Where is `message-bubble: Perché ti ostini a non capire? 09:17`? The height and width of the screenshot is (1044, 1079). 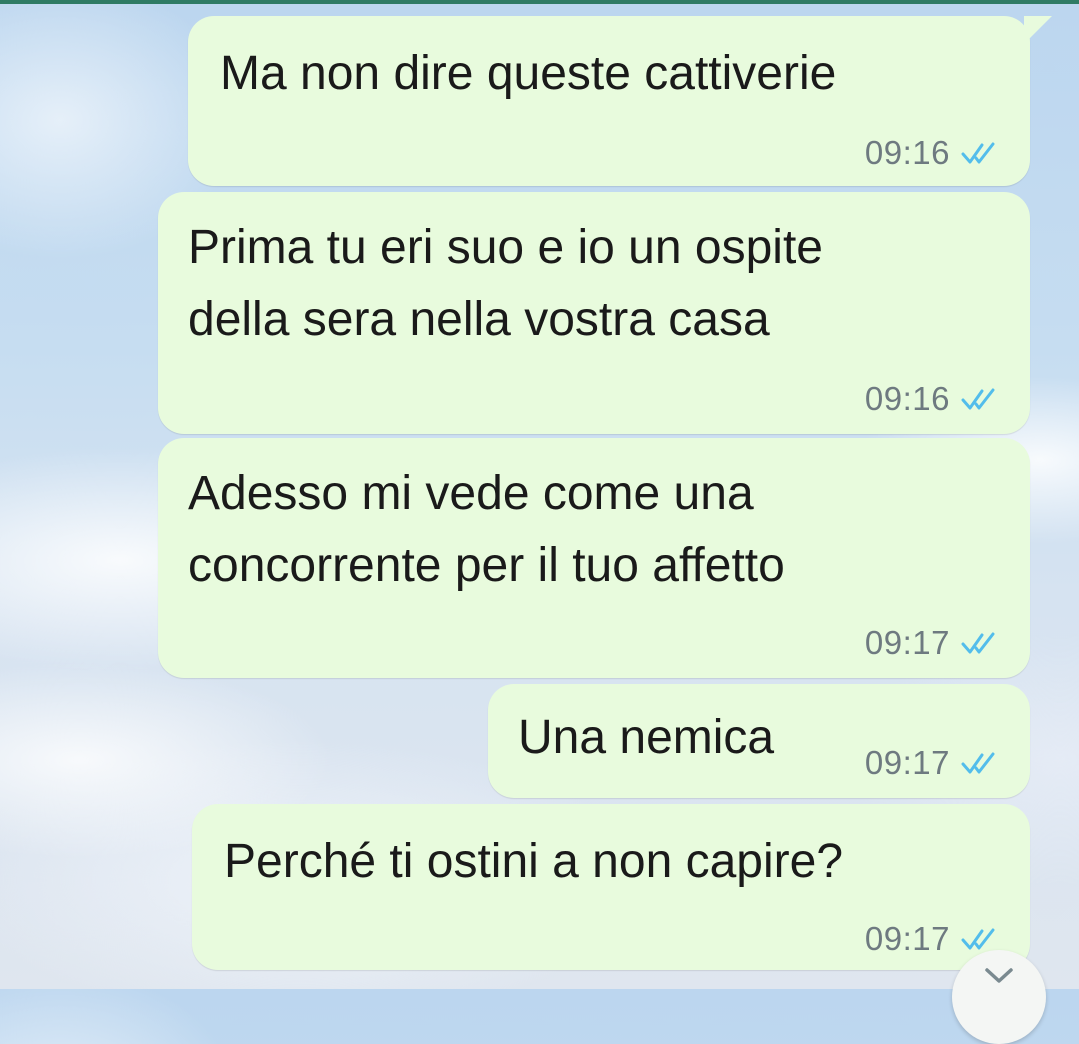 message-bubble: Perché ti ostini a non capire? 09:17 is located at coordinates (611, 887).